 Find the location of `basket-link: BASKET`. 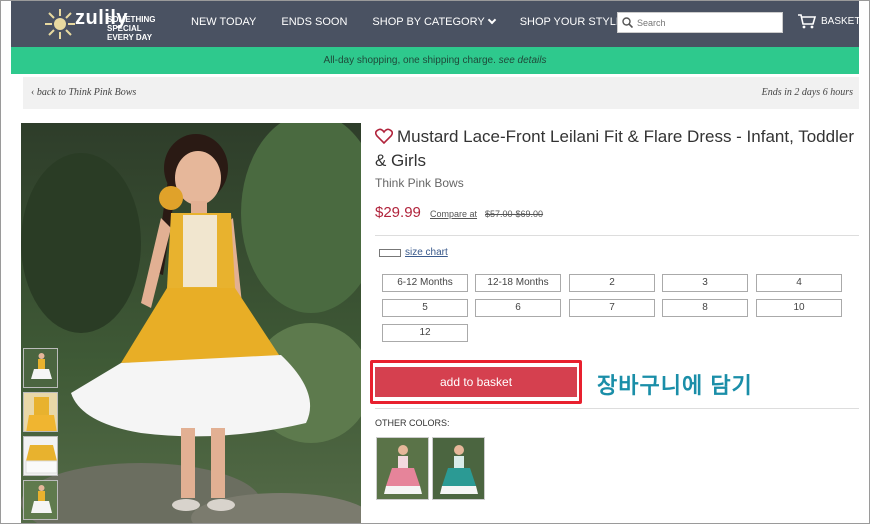

basket-link: BASKET is located at coordinates (828, 21).